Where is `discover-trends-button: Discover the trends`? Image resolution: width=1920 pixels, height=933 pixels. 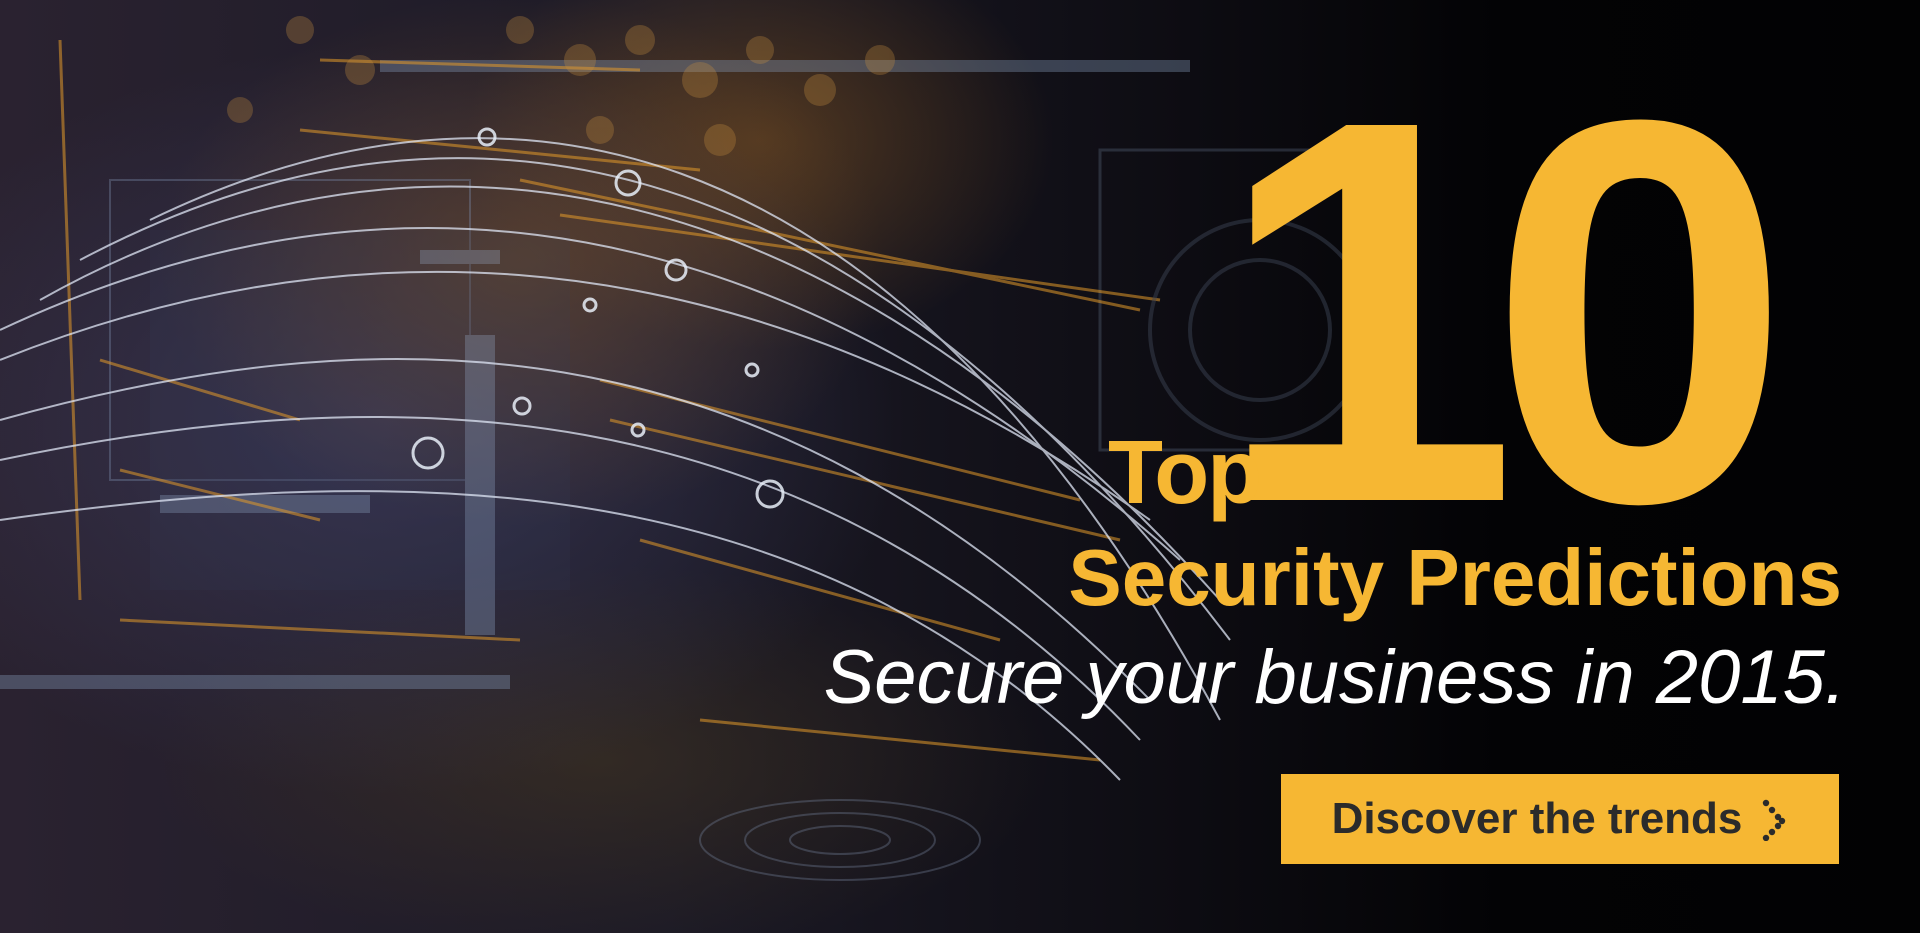 discover-trends-button: Discover the trends is located at coordinates (1560, 819).